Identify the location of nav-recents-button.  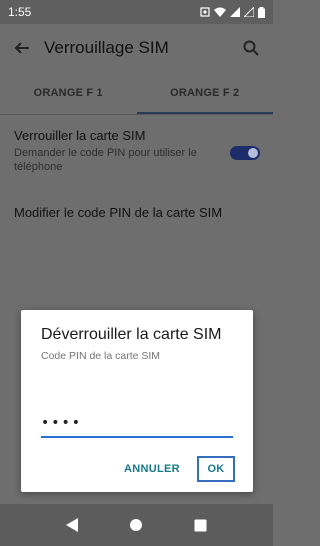
(201, 525).